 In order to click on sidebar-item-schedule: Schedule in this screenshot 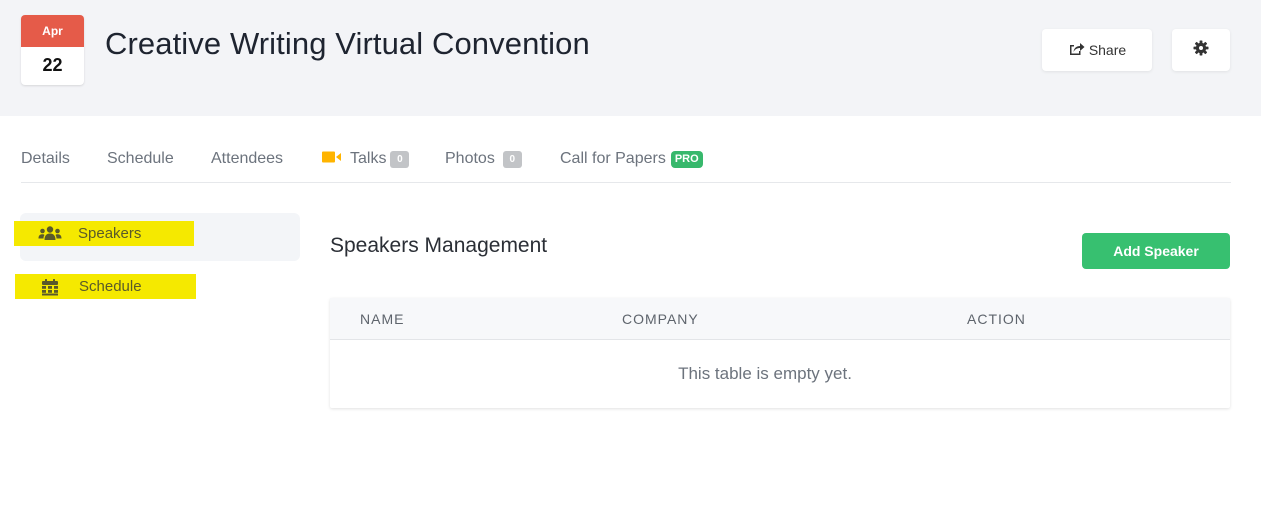, I will do `click(105, 286)`.